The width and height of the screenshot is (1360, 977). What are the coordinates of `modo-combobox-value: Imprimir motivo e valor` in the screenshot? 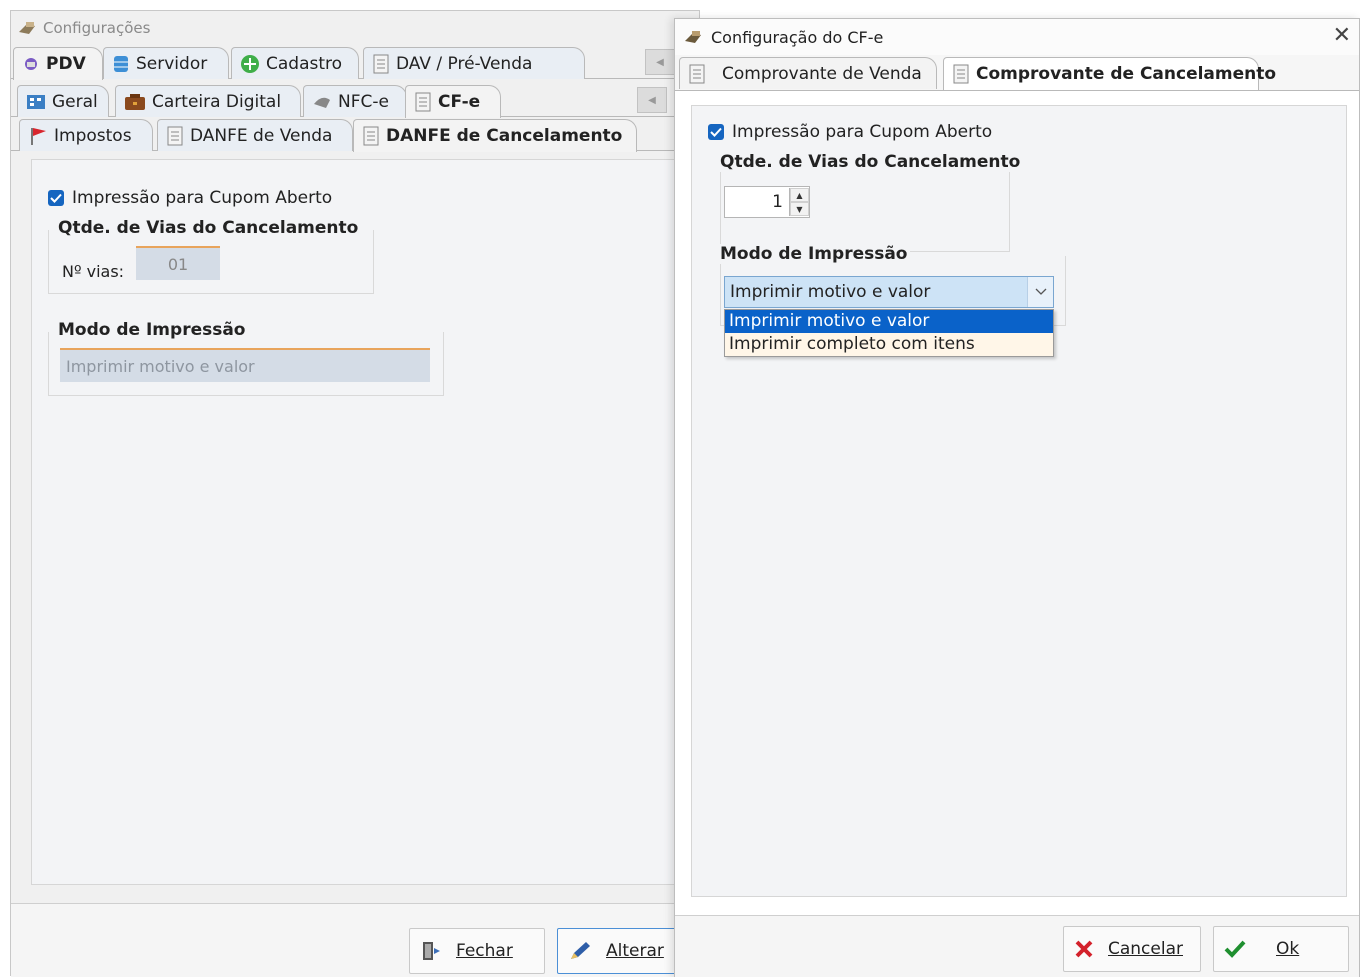 It's located at (830, 292).